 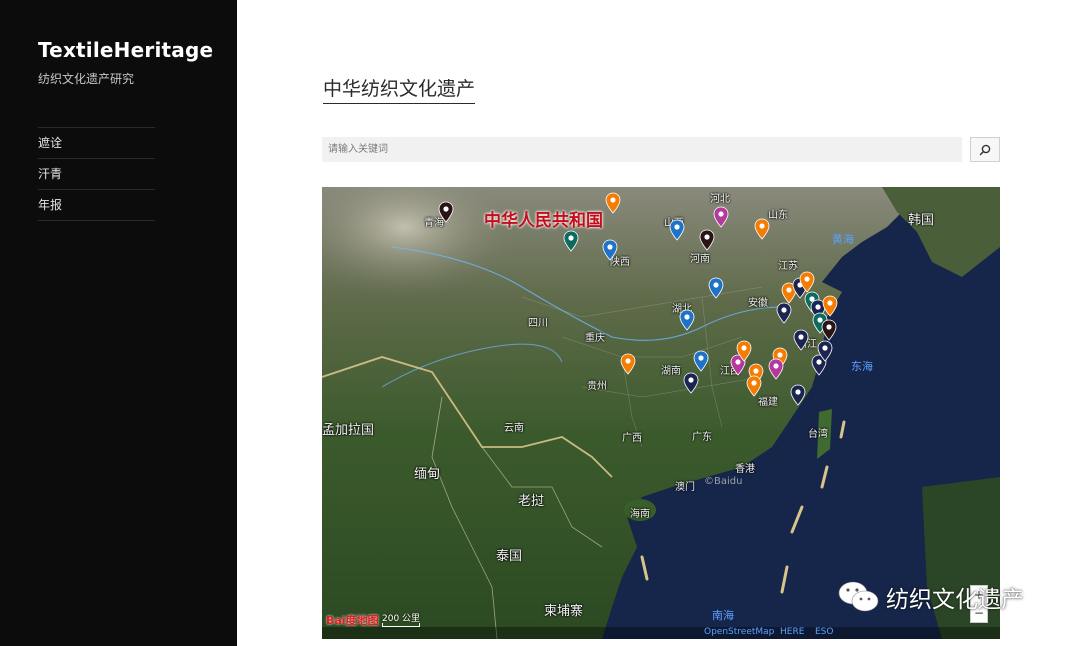 What do you see at coordinates (720, 199) in the screenshot?
I see `map-label-hebei: 河北` at bounding box center [720, 199].